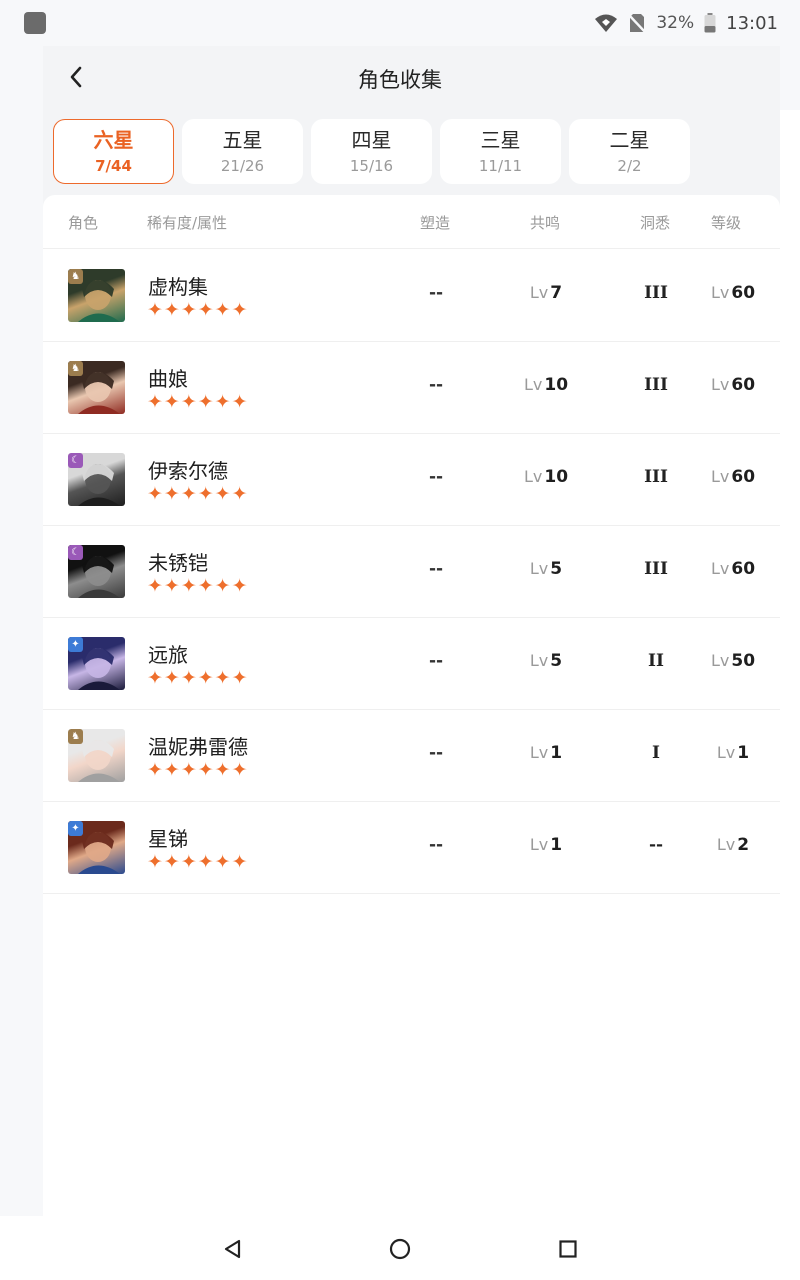  Describe the element at coordinates (743, 845) in the screenshot. I see `character-level: 2` at that location.